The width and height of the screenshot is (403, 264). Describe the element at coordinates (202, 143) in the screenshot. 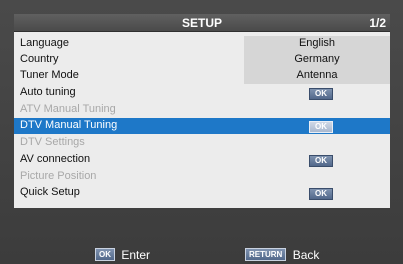

I see `menu-item-dtv-settings: DTV Settings` at that location.